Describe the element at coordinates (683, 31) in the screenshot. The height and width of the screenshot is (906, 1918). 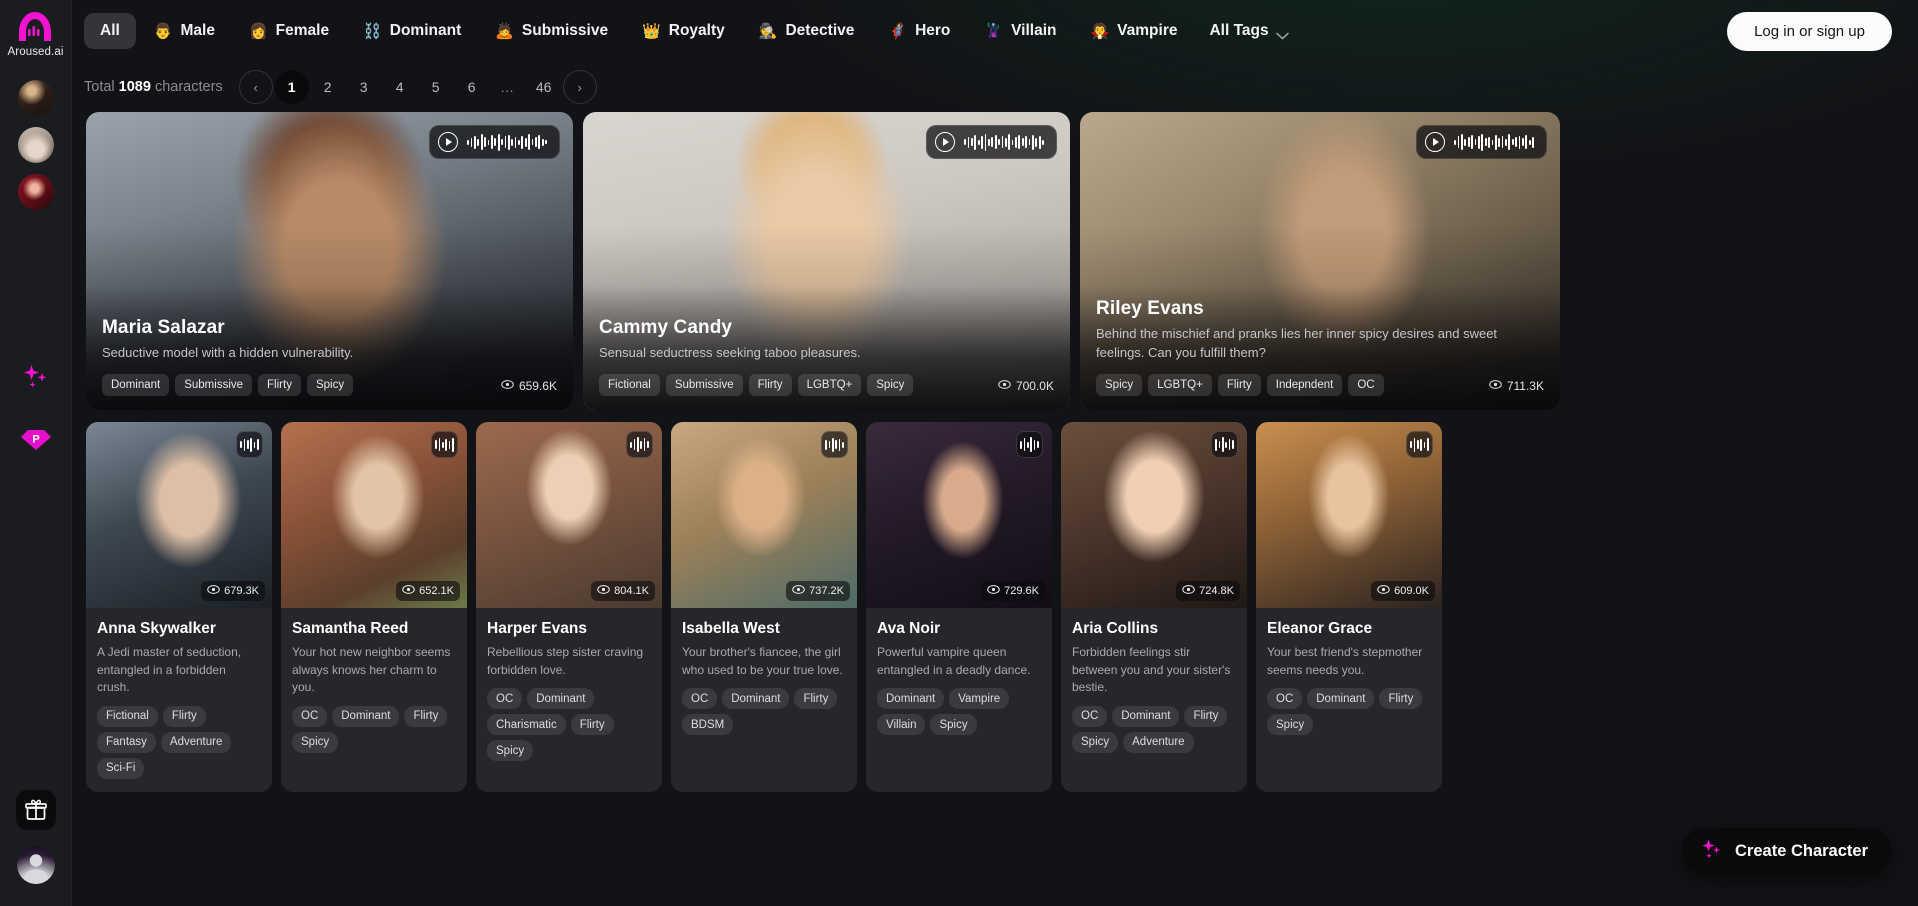
I see `tab-royalty: 👑 Royalty` at that location.